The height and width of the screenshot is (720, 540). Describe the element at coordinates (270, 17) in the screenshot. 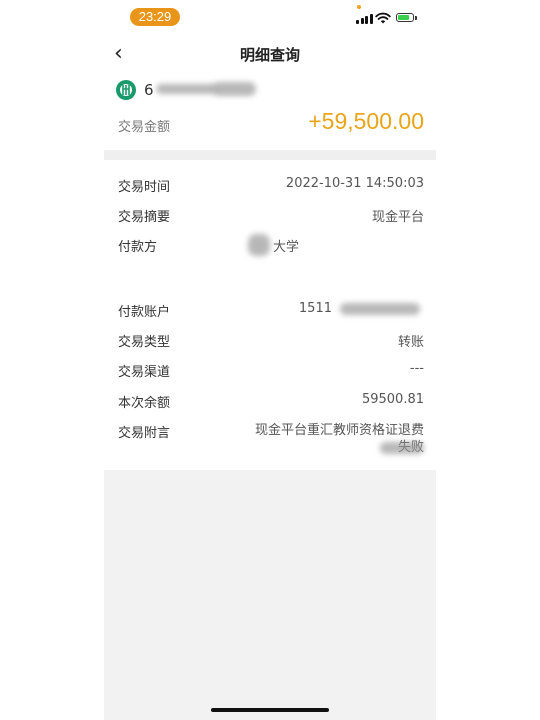

I see `status-bar: 23:29` at that location.